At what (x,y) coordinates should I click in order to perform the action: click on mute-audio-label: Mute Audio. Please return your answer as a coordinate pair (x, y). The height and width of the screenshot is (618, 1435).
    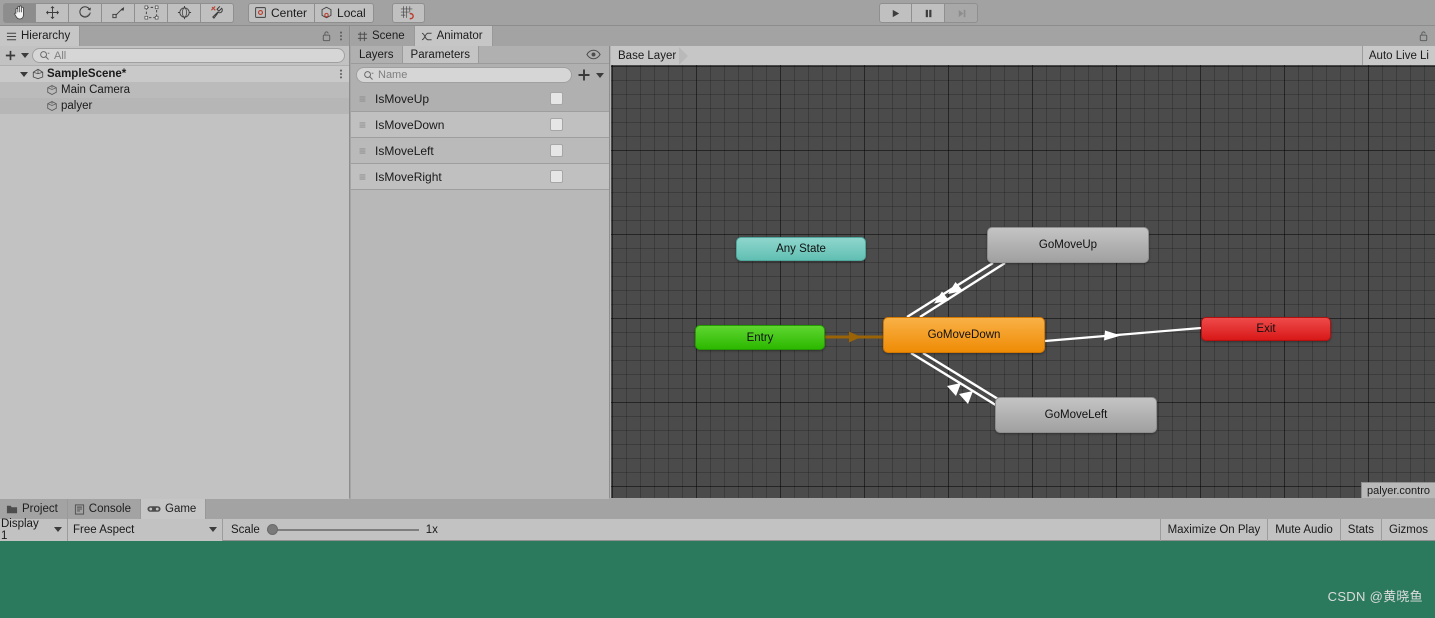
    Looking at the image, I should click on (1304, 529).